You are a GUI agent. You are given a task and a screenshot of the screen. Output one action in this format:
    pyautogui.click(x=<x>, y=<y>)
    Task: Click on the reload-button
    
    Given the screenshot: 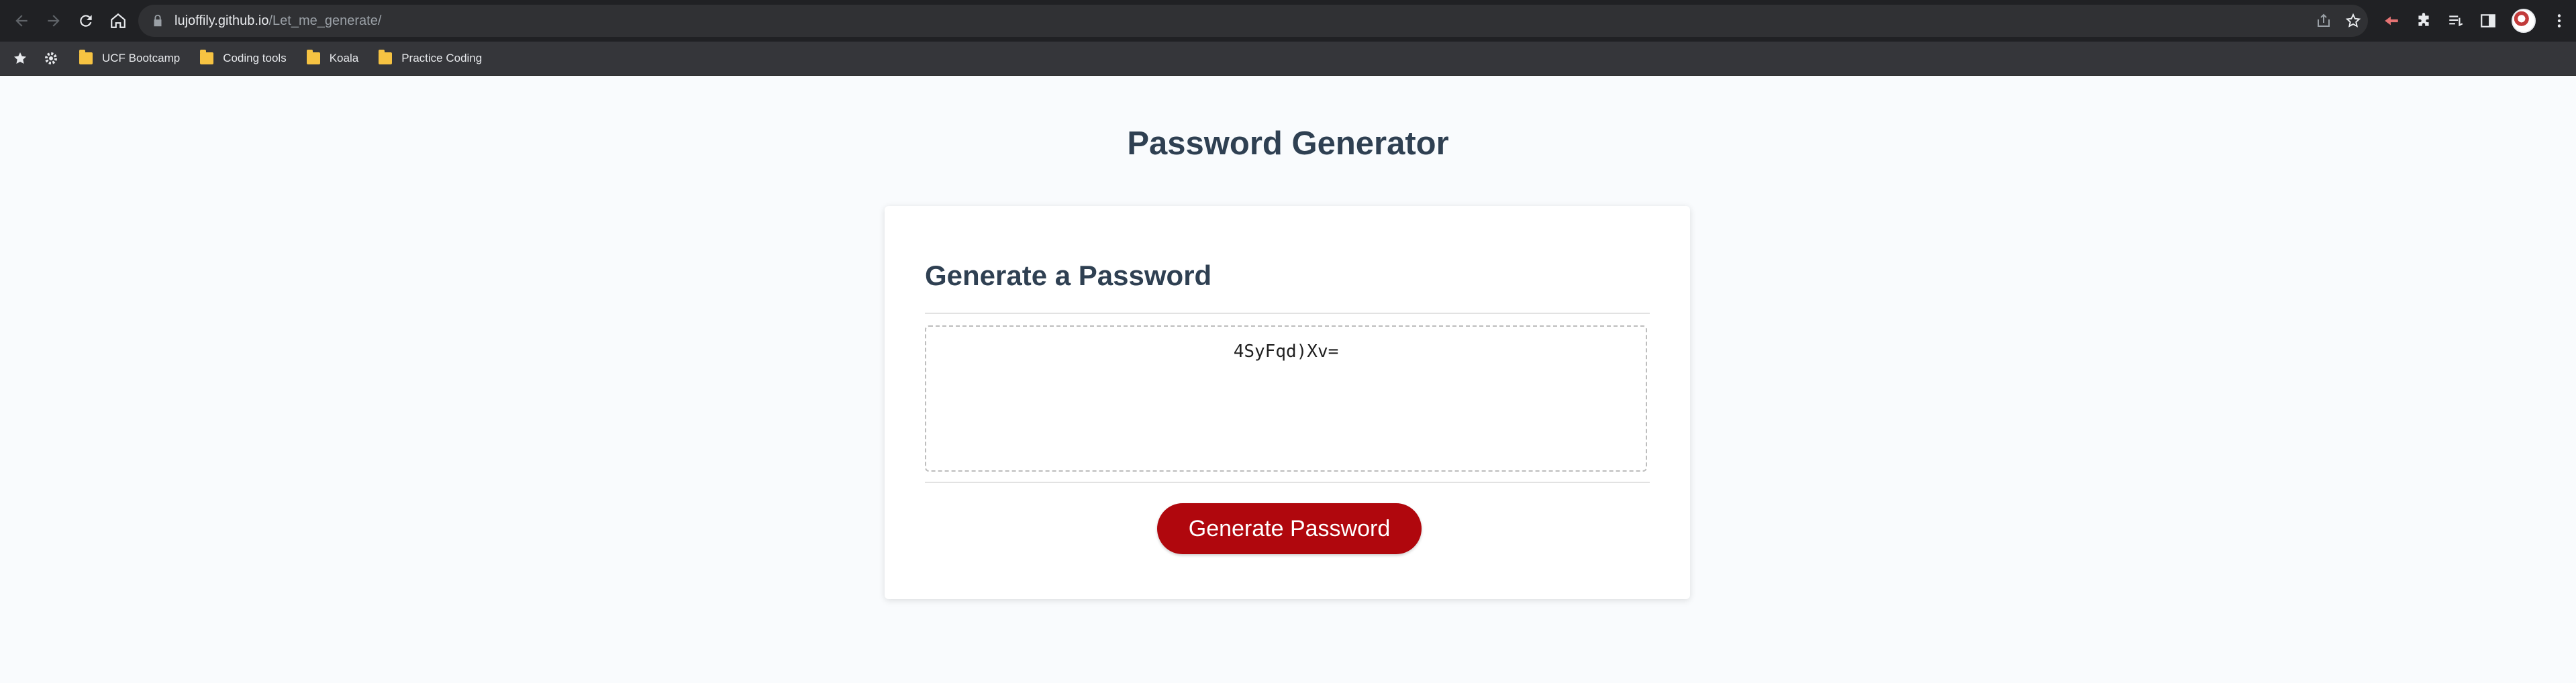 What is the action you would take?
    pyautogui.click(x=86, y=21)
    